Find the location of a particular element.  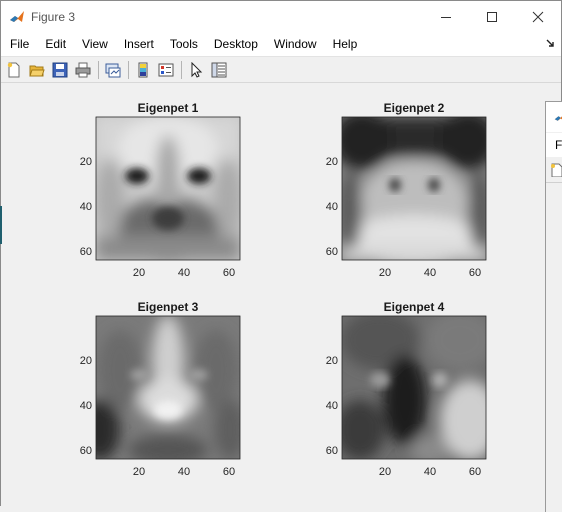

subplot-3: Eigenpet 3 20 40 60 20 40 60 is located at coordinates (163, 389).